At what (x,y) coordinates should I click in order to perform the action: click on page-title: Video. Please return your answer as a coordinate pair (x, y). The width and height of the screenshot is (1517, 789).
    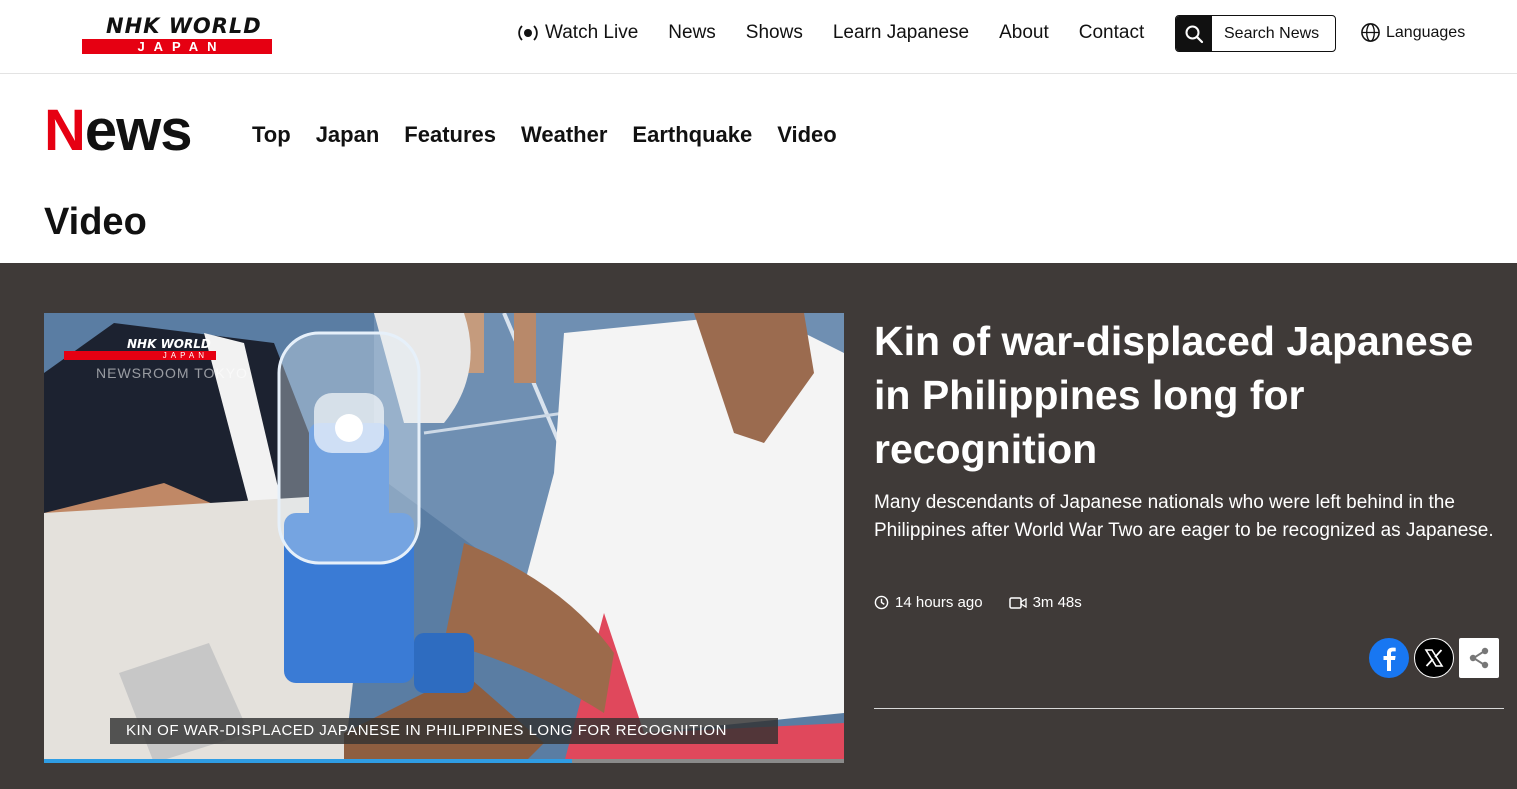
    Looking at the image, I should click on (95, 222).